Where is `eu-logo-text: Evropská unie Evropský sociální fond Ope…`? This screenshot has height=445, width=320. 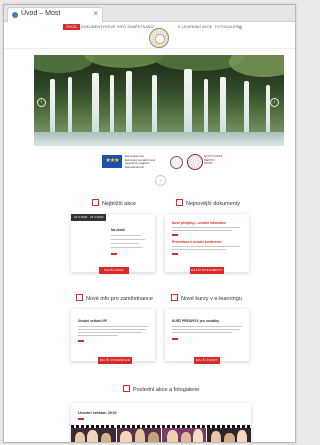
eu-logo-text: Evropská unie Evropský sociální fond Ope… is located at coordinates (145, 161).